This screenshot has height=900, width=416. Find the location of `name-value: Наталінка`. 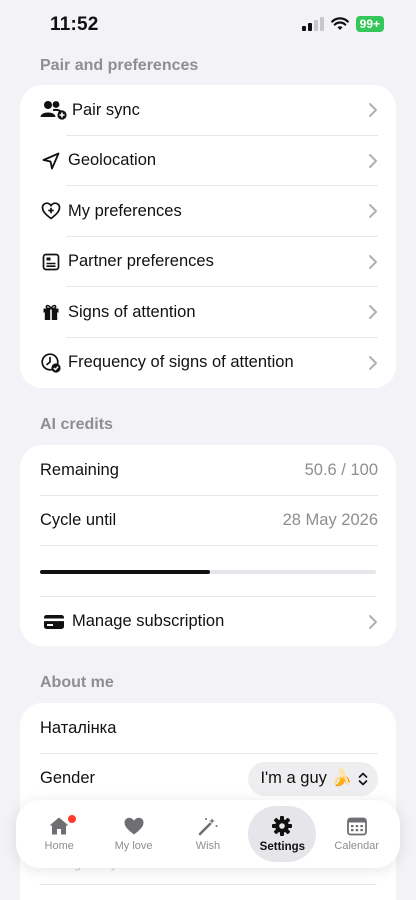

name-value: Наталінка is located at coordinates (78, 727).